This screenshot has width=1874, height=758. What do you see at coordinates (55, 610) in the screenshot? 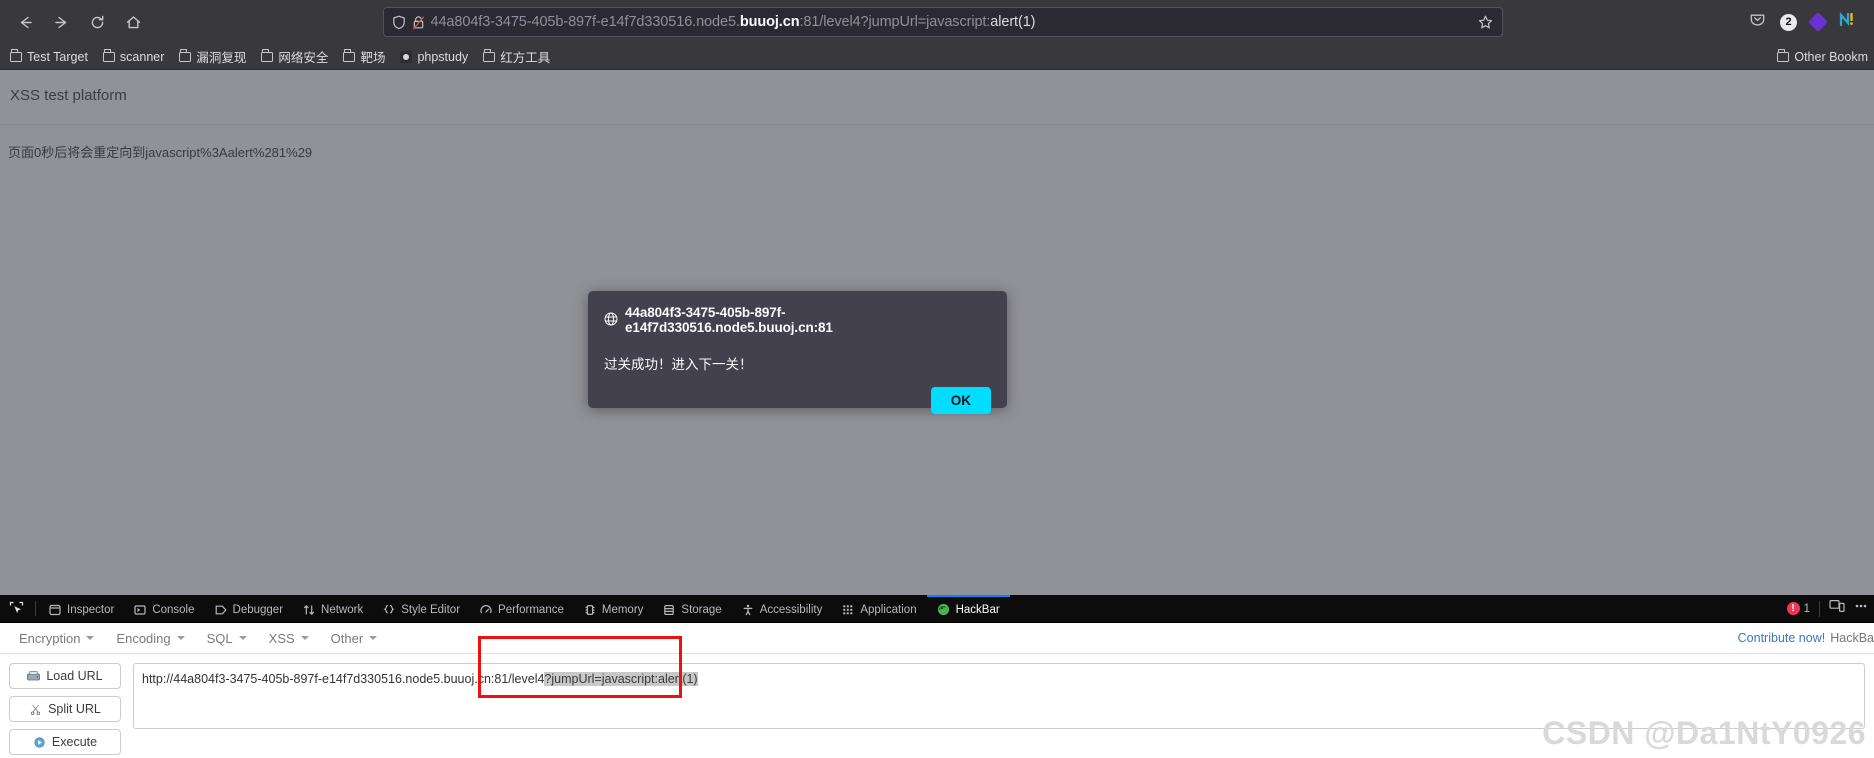
I see `inspector-icon` at bounding box center [55, 610].